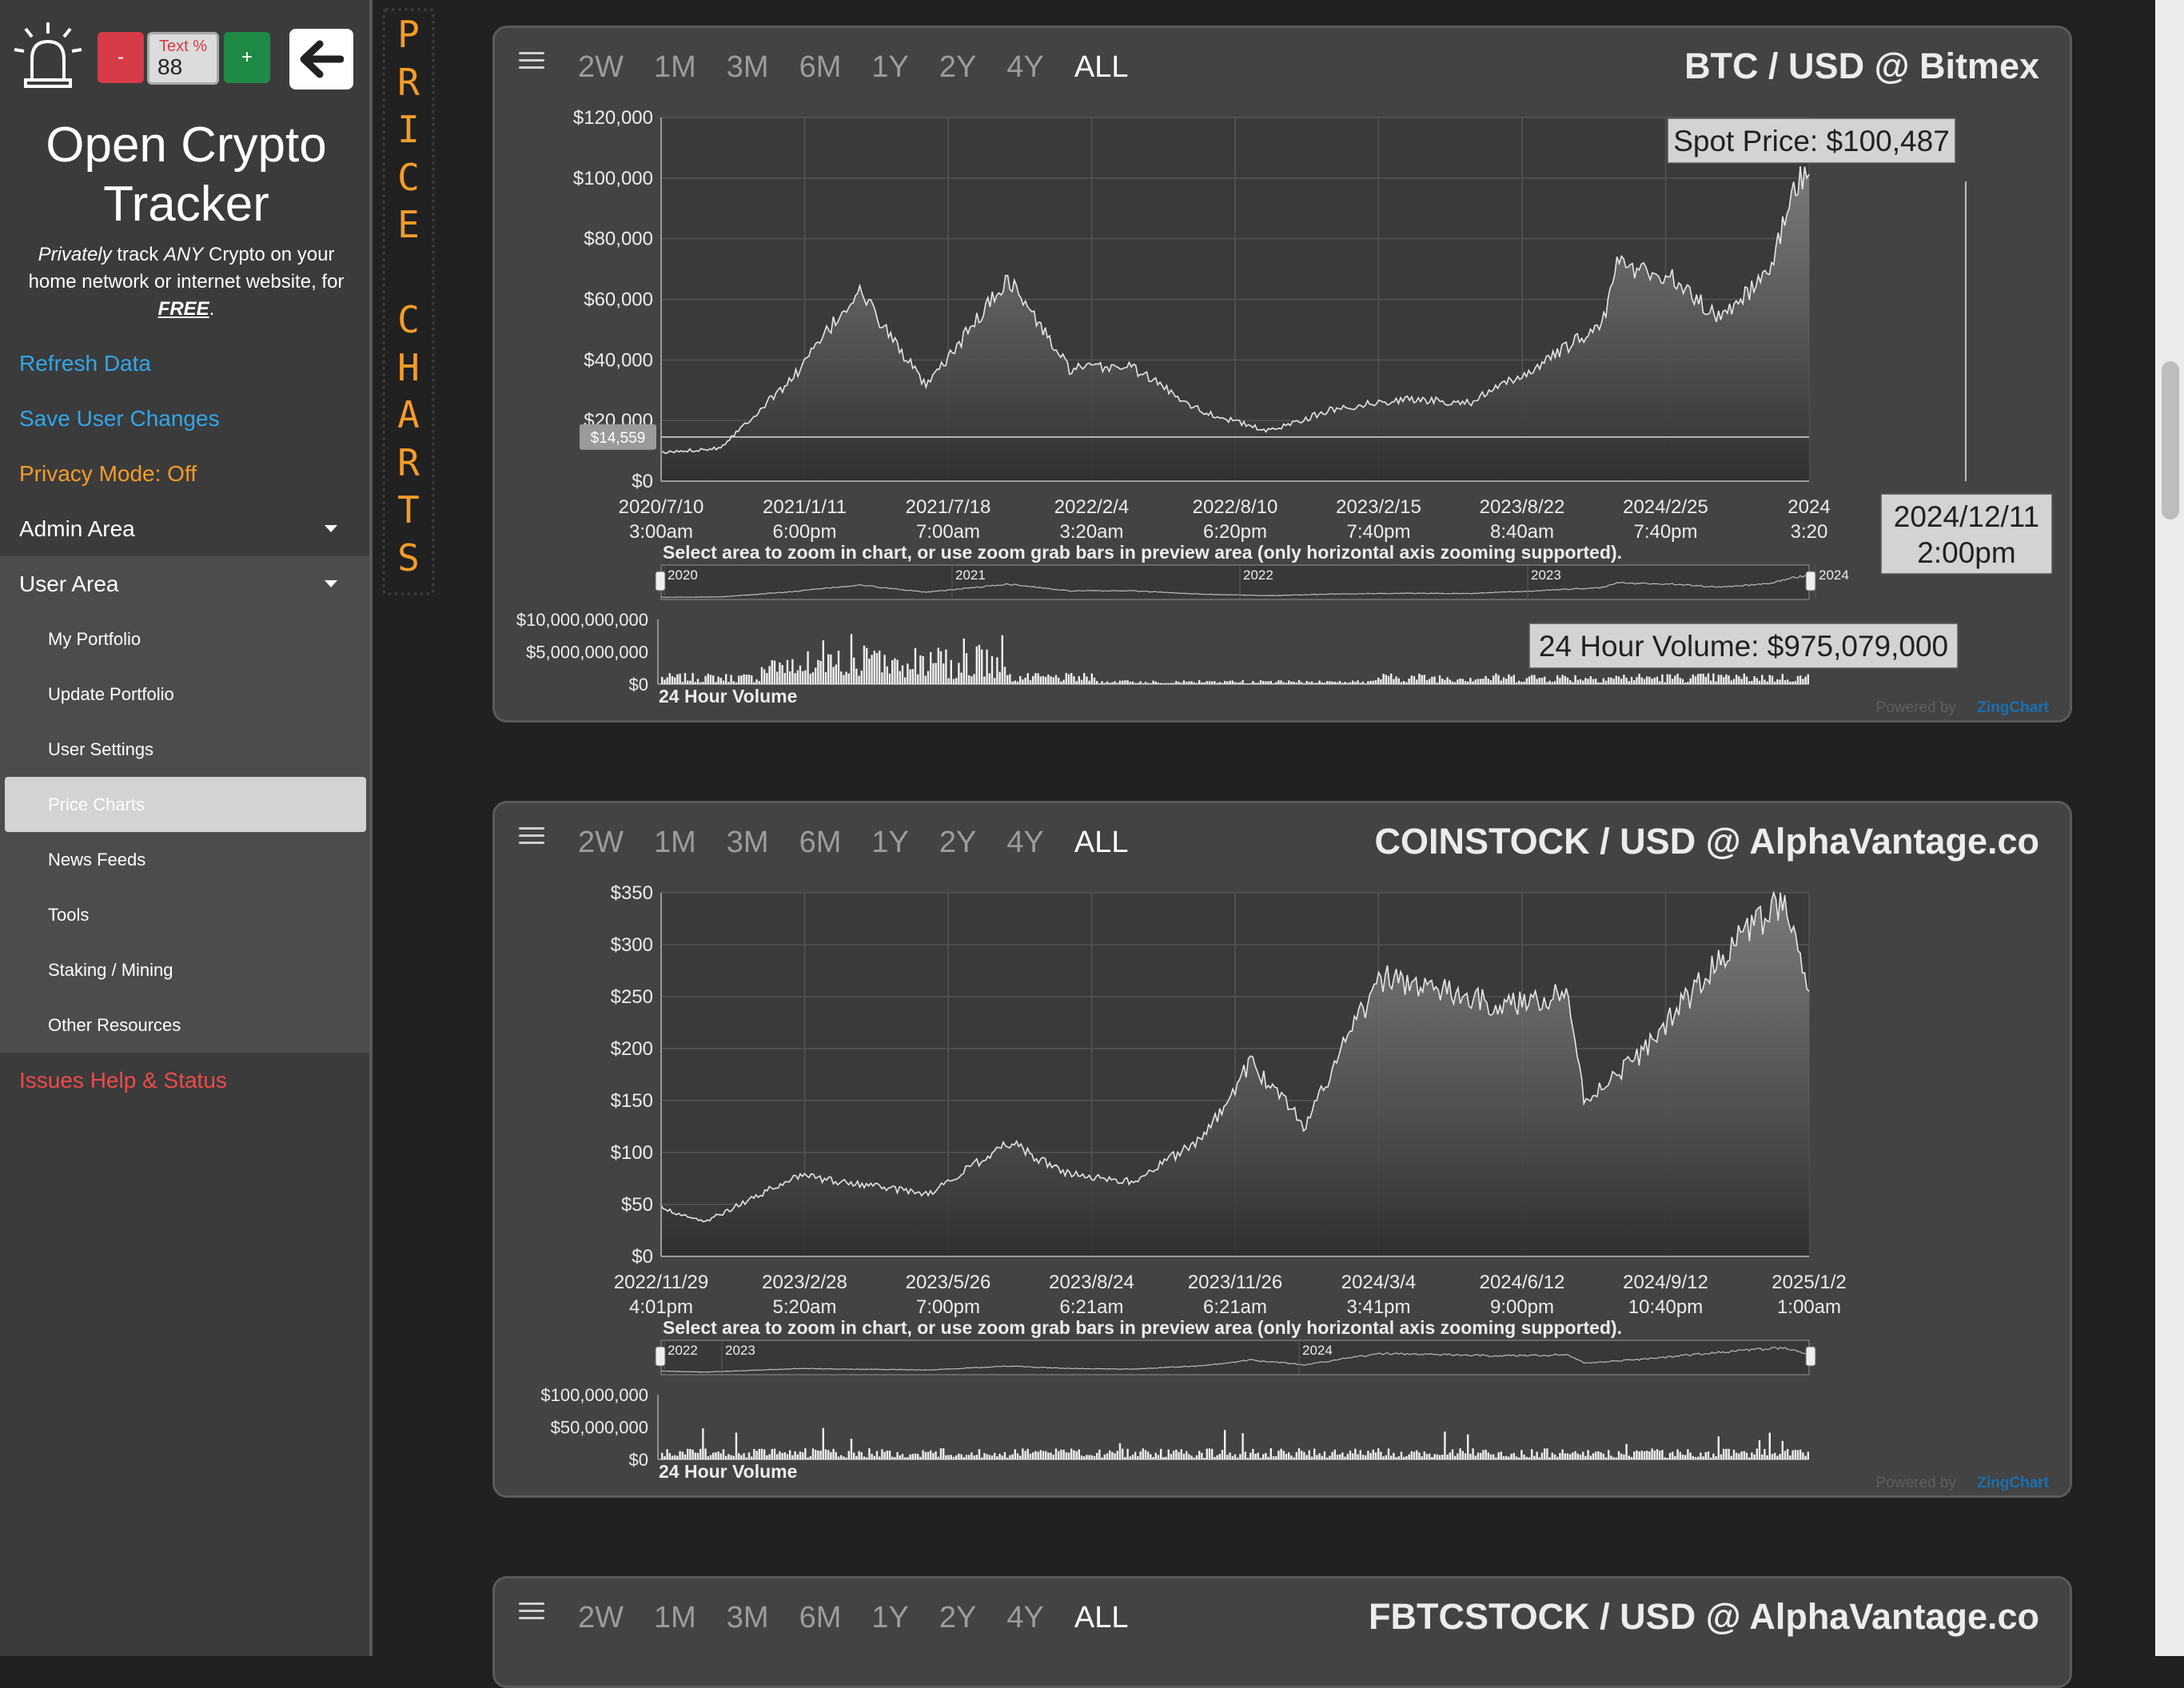 This screenshot has height=1688, width=2184. I want to click on volume-tick-label: $0, so click(638, 1460).